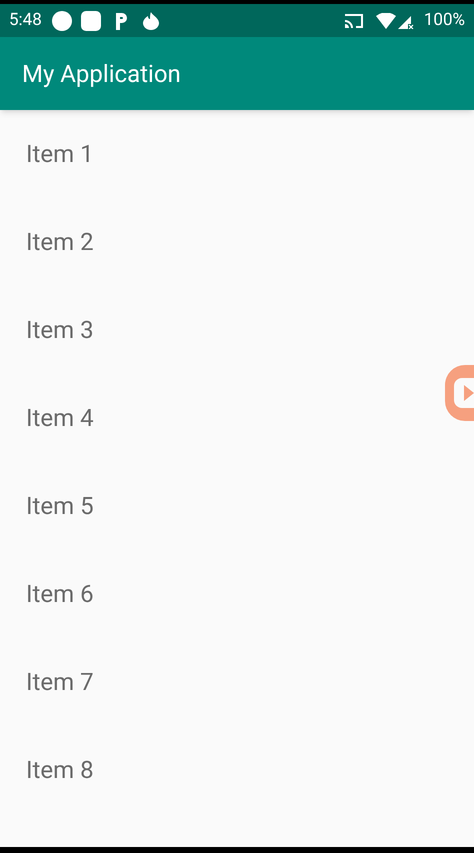 Image resolution: width=474 pixels, height=853 pixels. What do you see at coordinates (57, 154) in the screenshot?
I see `list-item: Item 1` at bounding box center [57, 154].